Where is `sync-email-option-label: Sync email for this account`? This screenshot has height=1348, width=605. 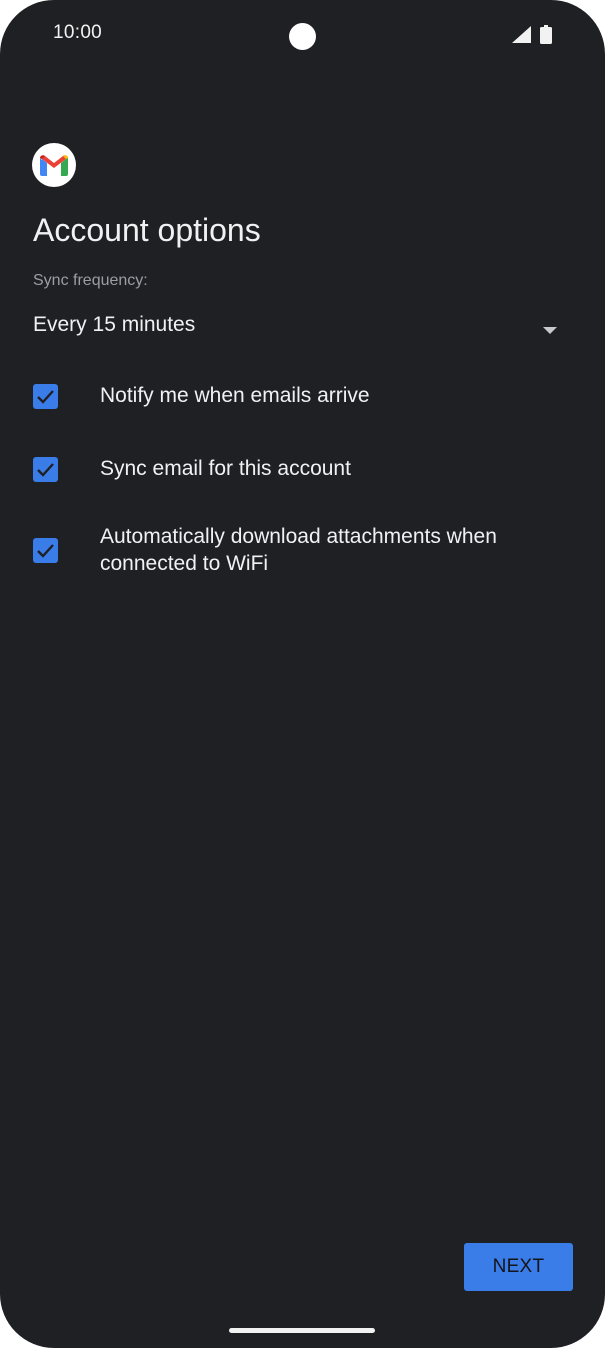 sync-email-option-label: Sync email for this account is located at coordinates (225, 468).